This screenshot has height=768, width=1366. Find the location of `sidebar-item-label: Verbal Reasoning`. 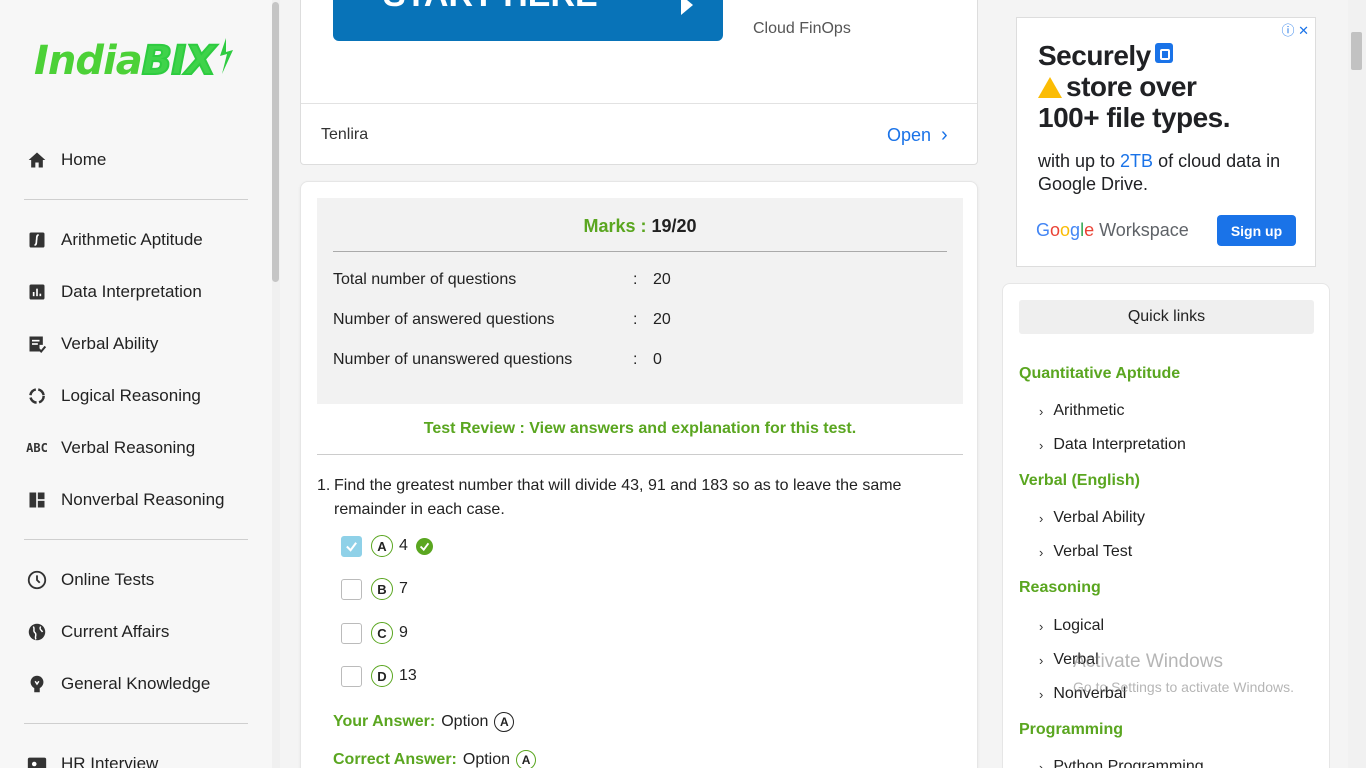

sidebar-item-label: Verbal Reasoning is located at coordinates (128, 447).